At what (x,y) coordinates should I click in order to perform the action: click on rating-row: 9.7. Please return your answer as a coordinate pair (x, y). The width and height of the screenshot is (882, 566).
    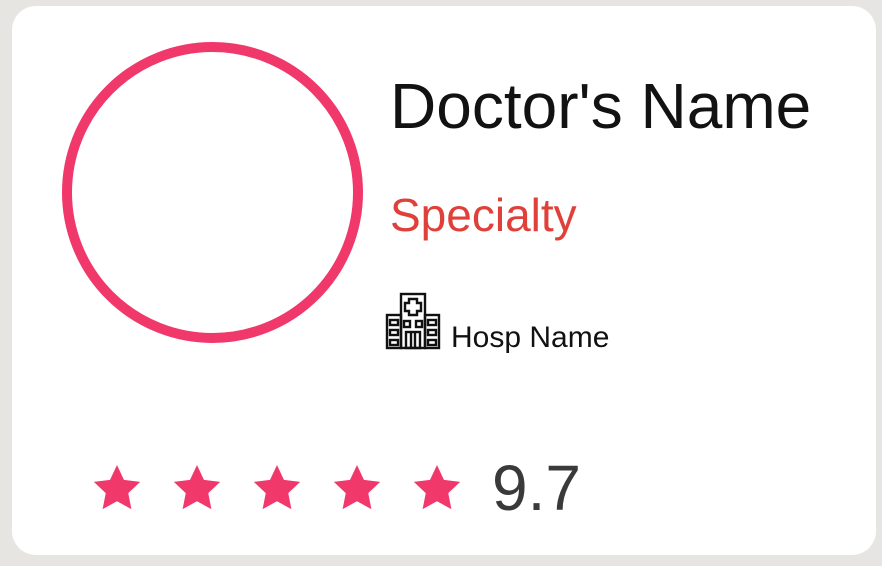
    Looking at the image, I should click on (335, 488).